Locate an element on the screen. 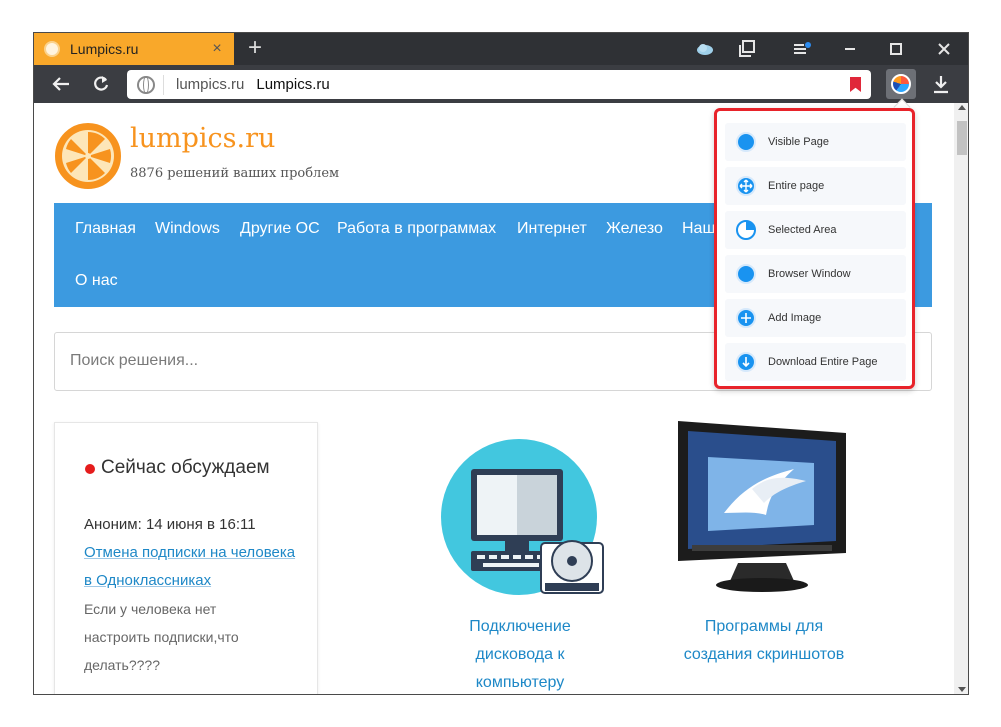 The width and height of the screenshot is (1001, 727). site-tagline: 8876 решений ваших проблем is located at coordinates (235, 173).